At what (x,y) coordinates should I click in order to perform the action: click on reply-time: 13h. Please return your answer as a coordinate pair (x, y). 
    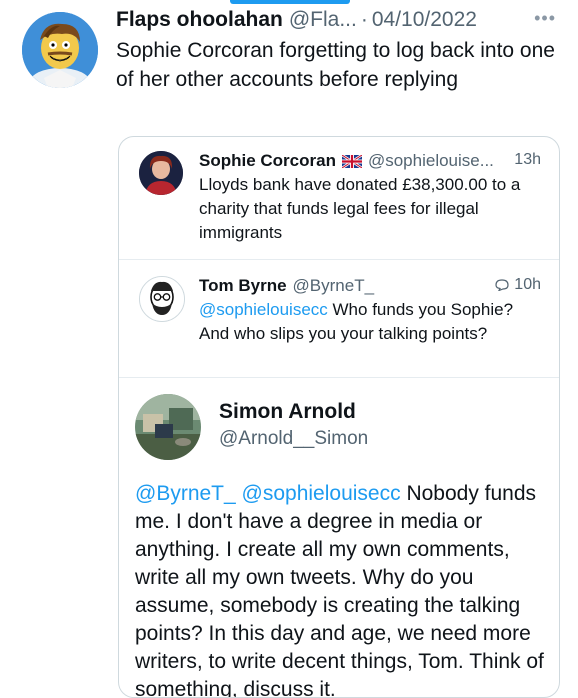
    Looking at the image, I should click on (527, 160).